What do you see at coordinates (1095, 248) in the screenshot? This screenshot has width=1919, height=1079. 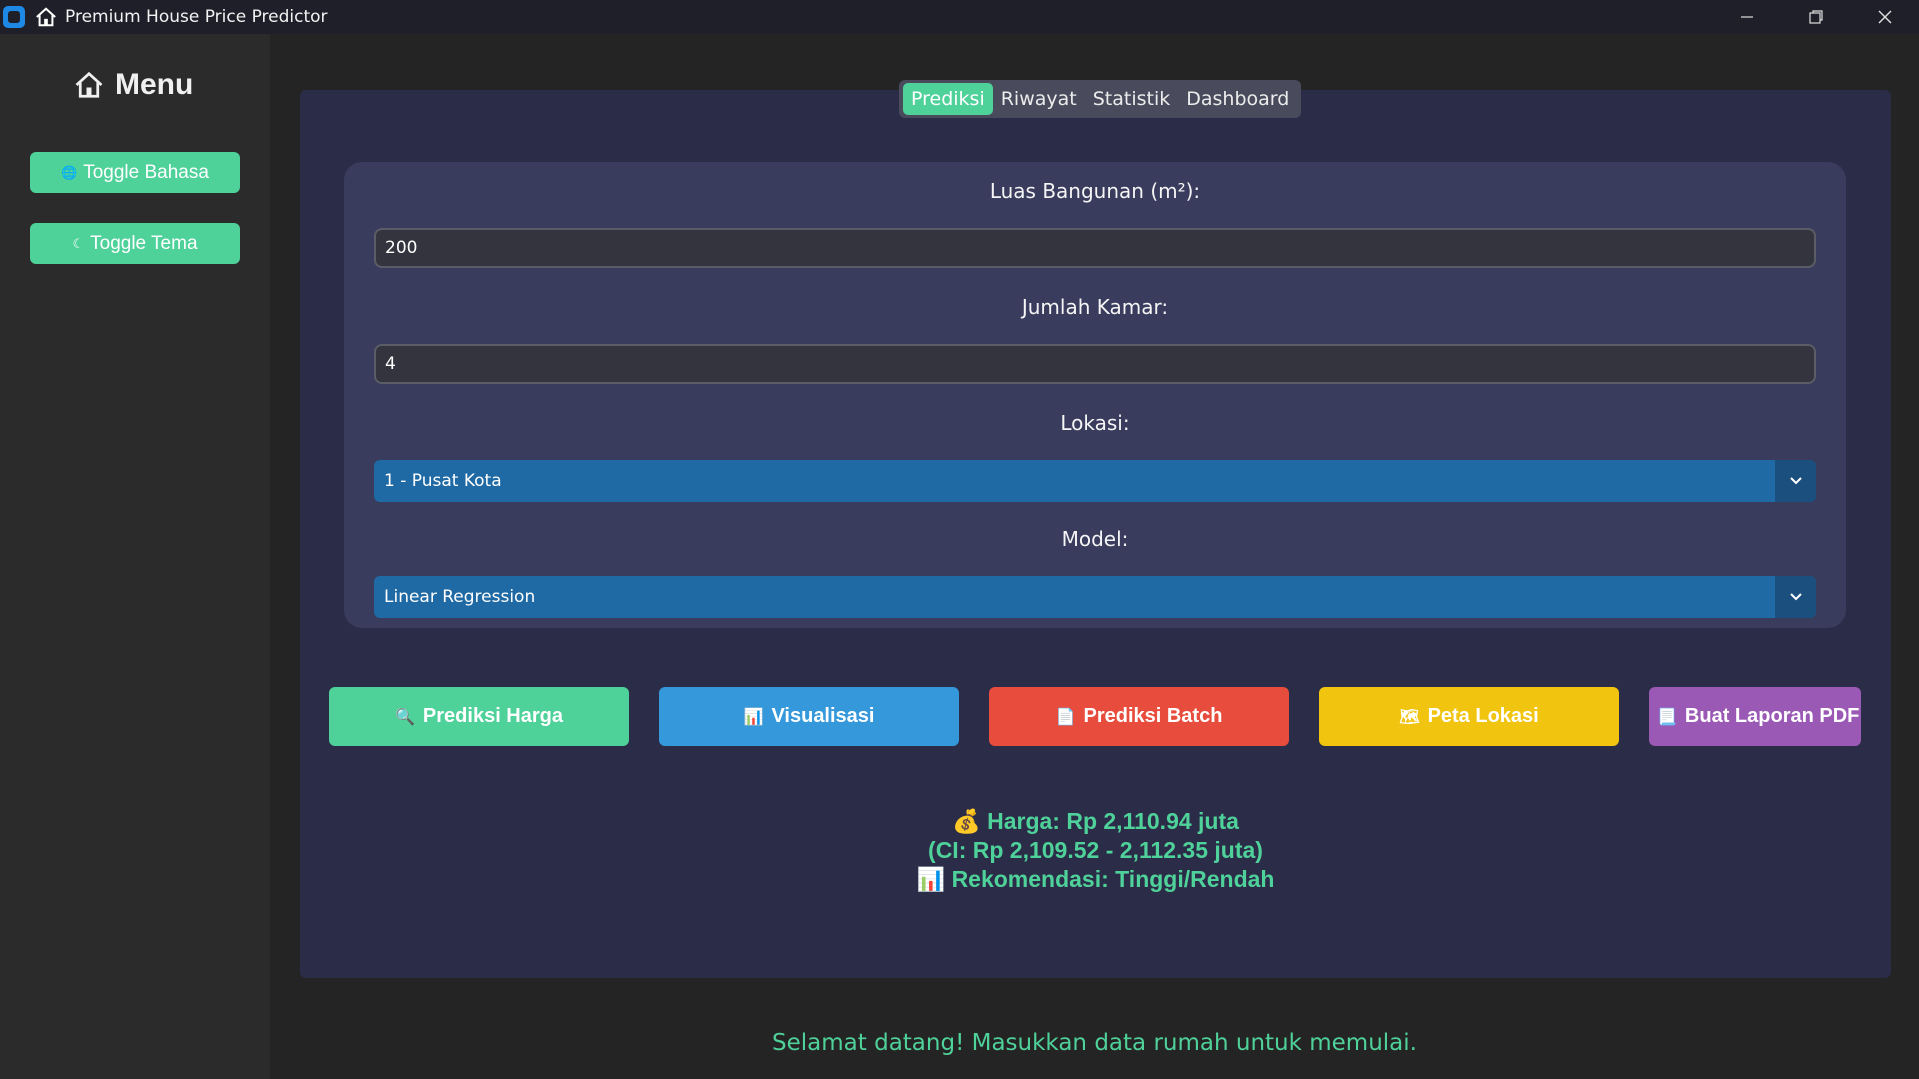 I see `area-input: 200` at bounding box center [1095, 248].